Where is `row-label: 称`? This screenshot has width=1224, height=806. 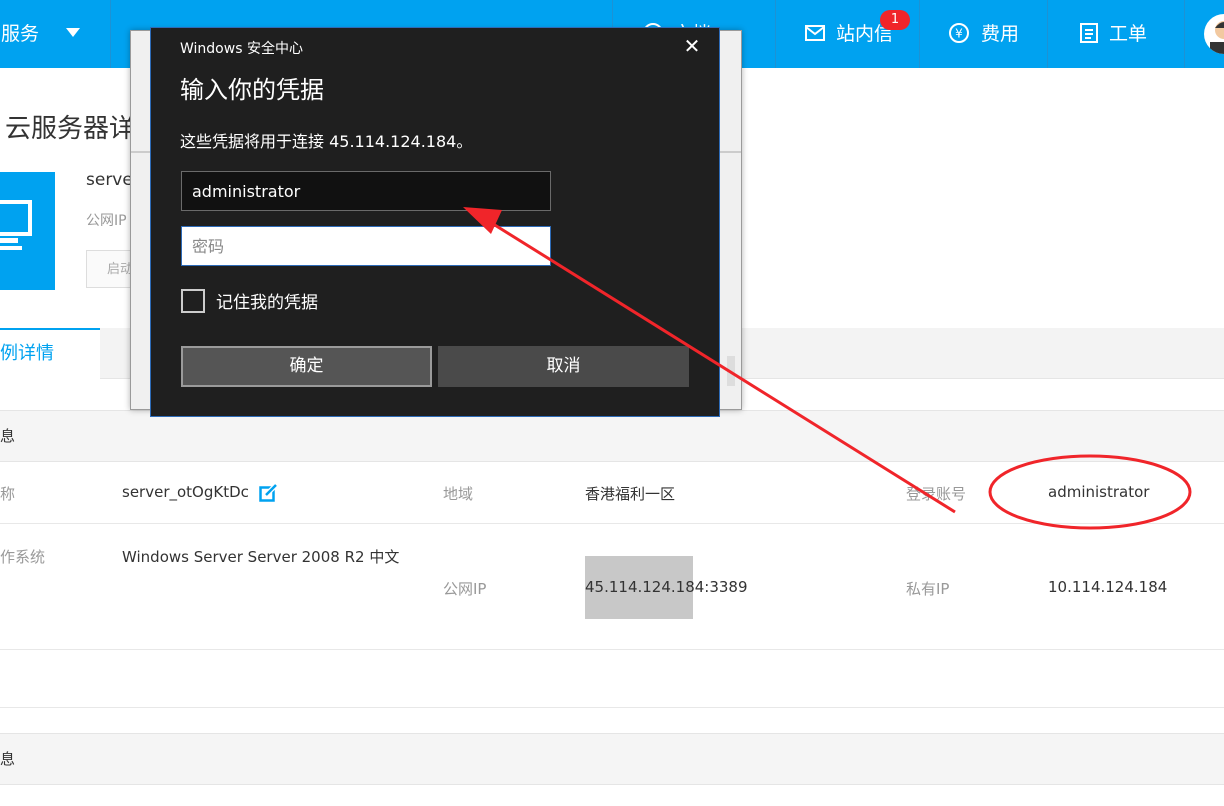
row-label: 称 is located at coordinates (8, 494).